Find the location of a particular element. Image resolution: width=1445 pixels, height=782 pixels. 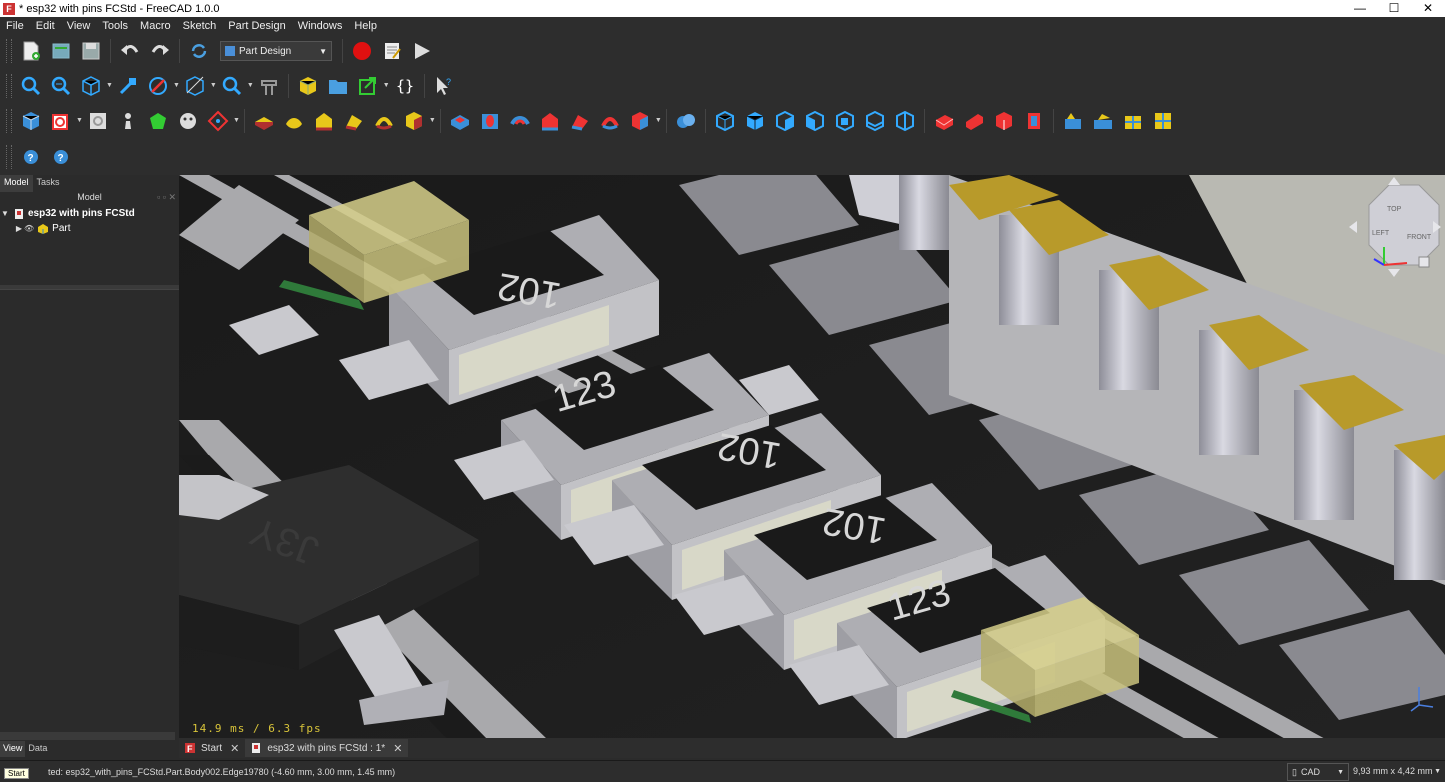

additive-primitive-button is located at coordinates (414, 121).